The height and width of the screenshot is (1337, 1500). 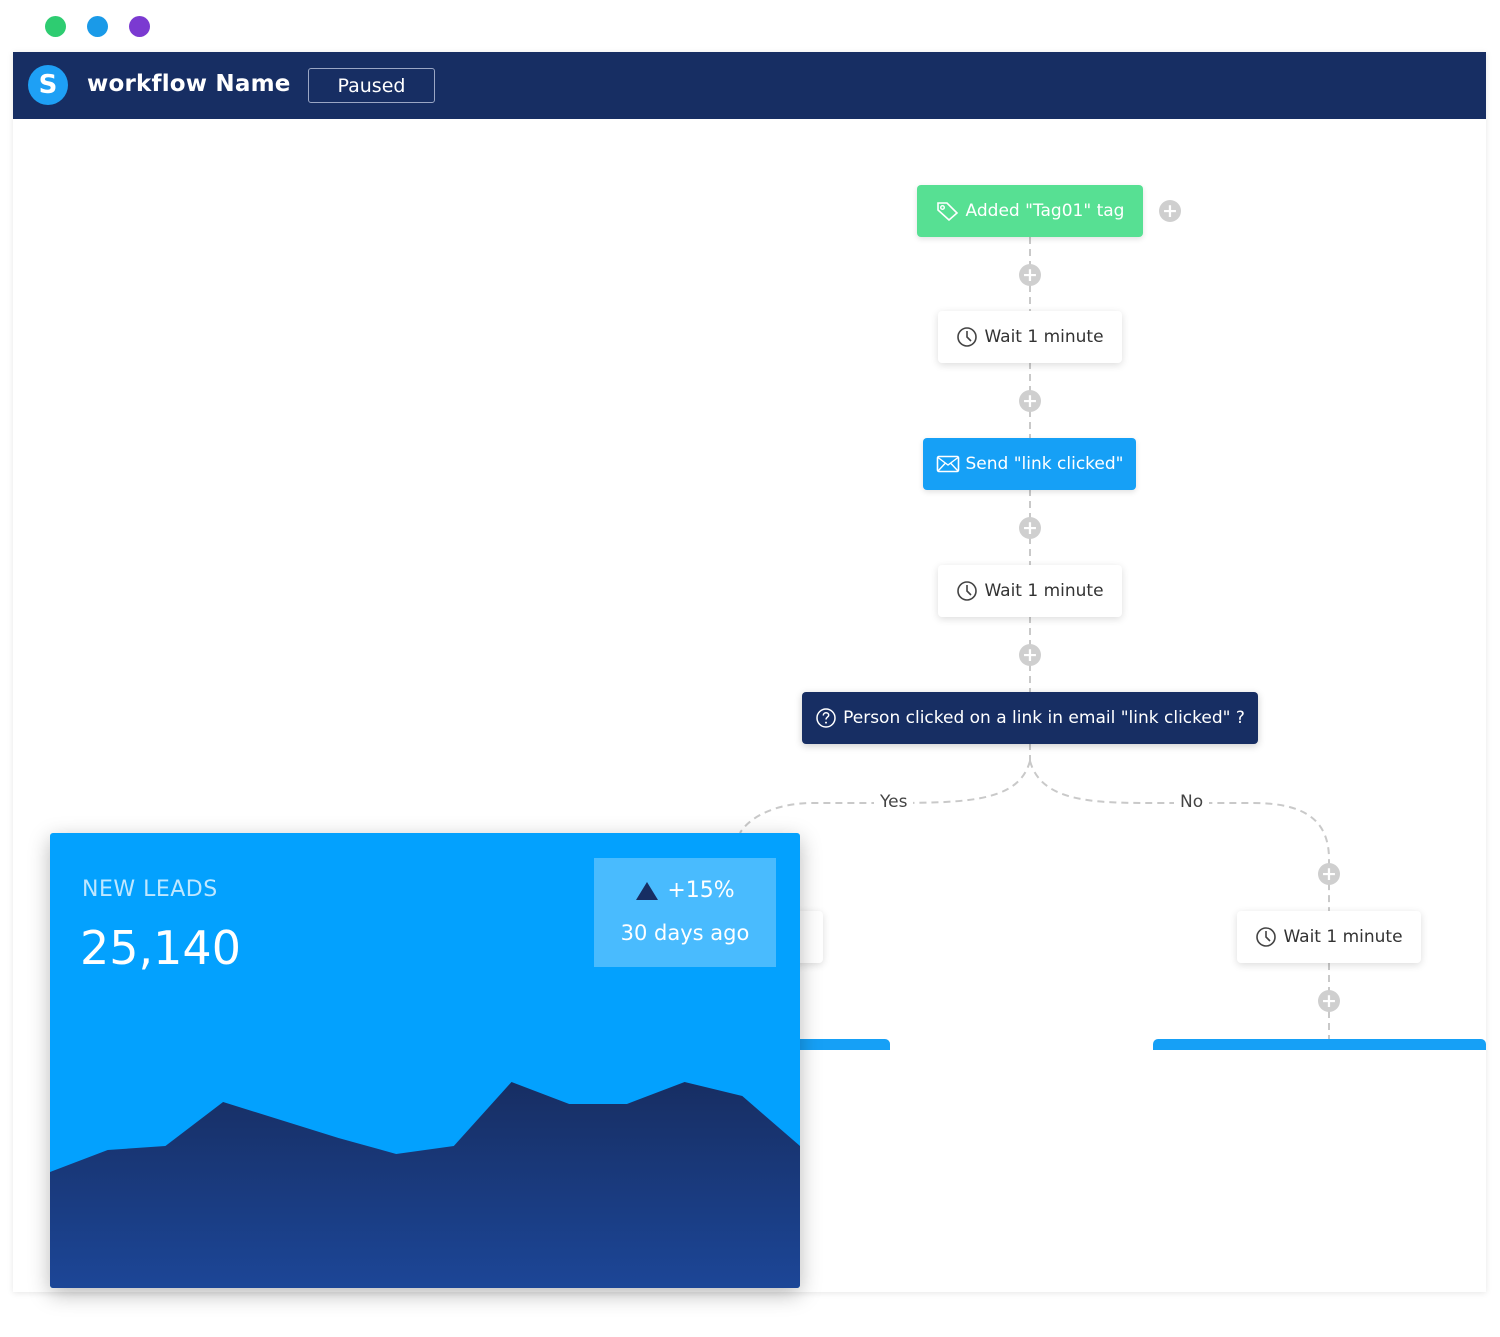 What do you see at coordinates (139, 26) in the screenshot?
I see `window-dot-purple` at bounding box center [139, 26].